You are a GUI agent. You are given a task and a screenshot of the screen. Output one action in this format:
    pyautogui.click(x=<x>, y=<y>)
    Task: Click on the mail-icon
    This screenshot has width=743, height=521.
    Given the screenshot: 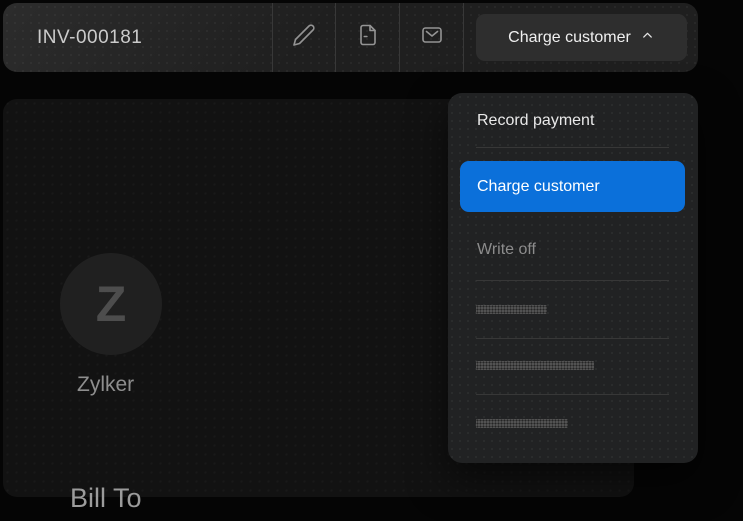 What is the action you would take?
    pyautogui.click(x=432, y=37)
    